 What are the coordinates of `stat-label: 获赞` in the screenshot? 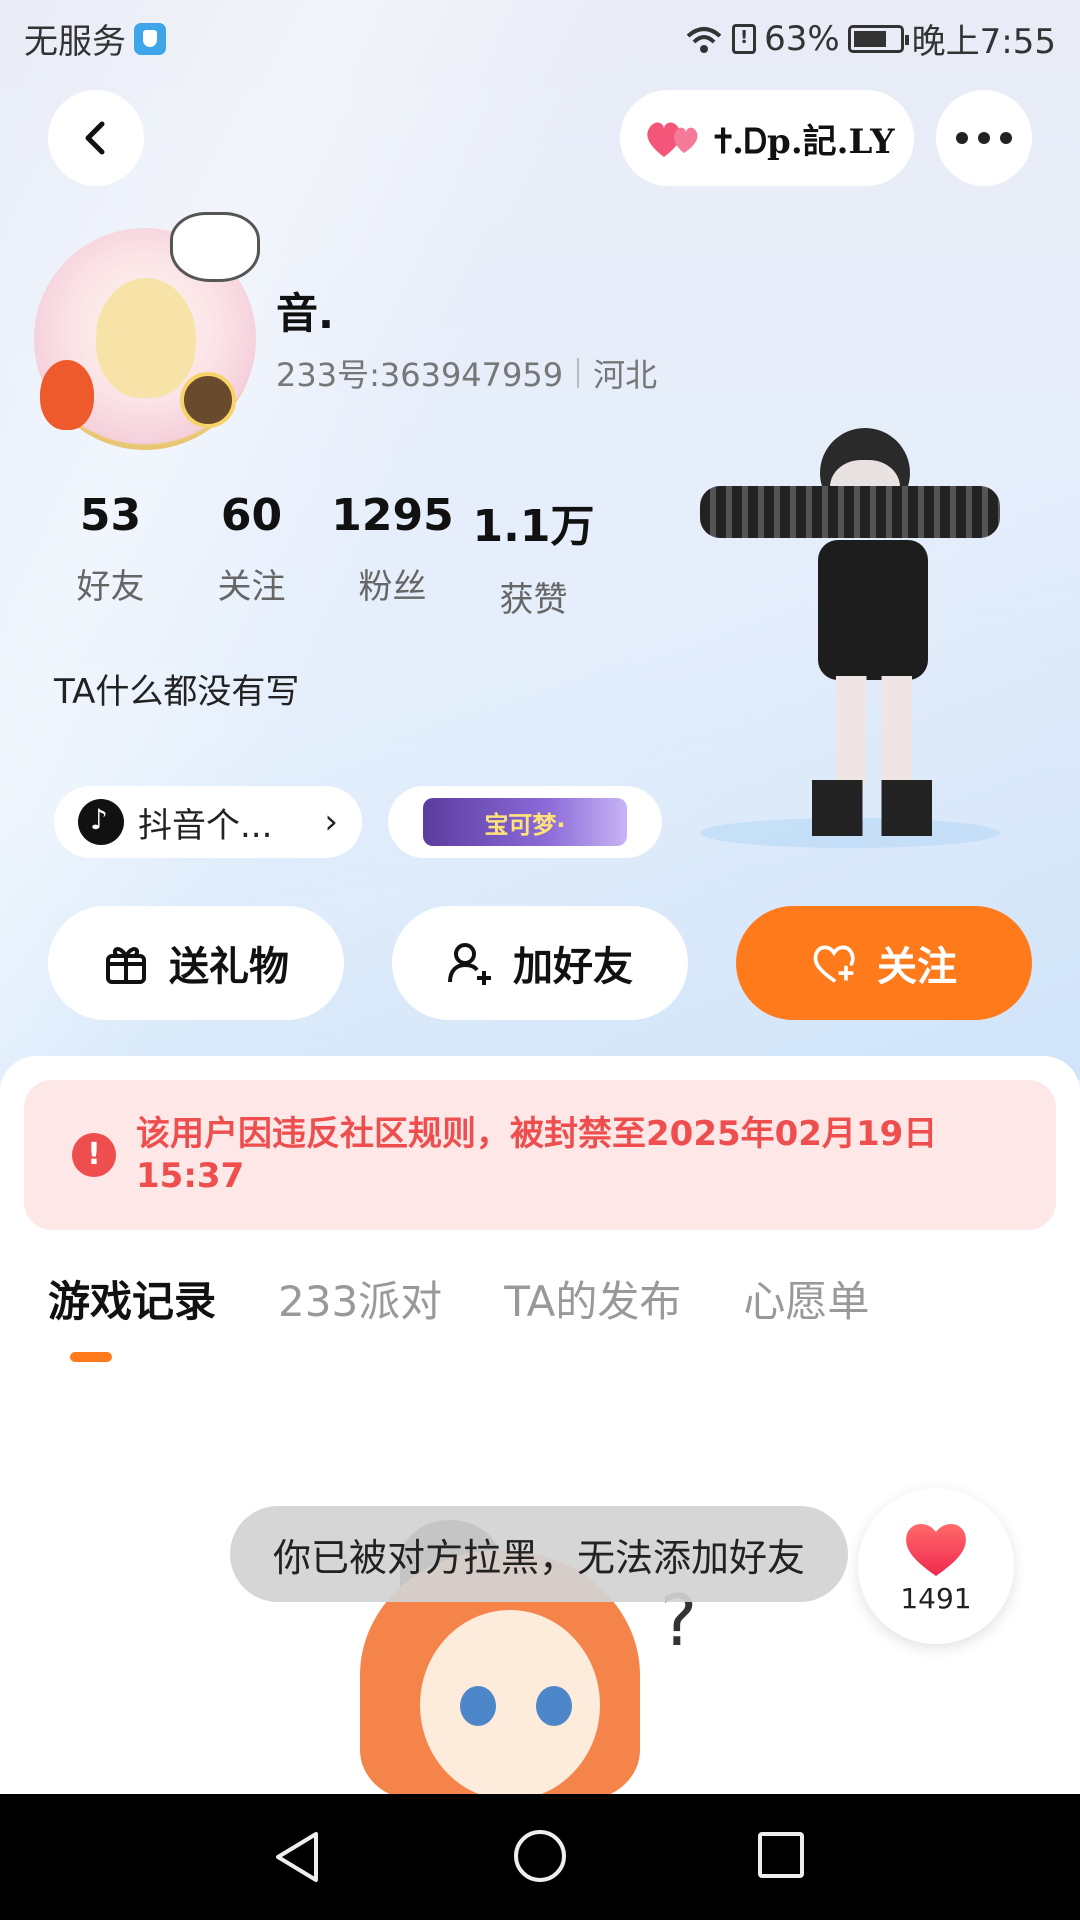 It's located at (533, 600).